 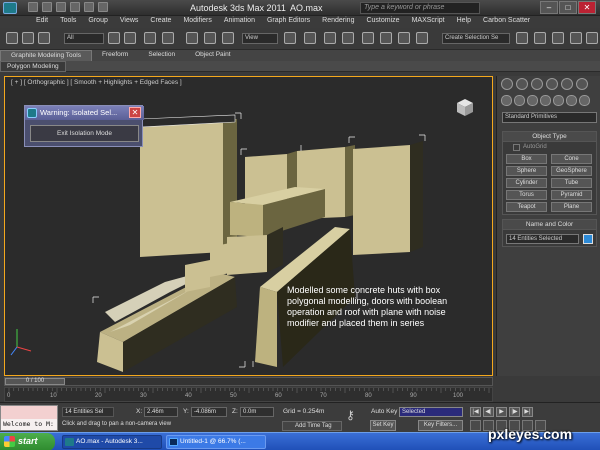 I want to click on auto-key-button: Auto Key, so click(x=384, y=411).